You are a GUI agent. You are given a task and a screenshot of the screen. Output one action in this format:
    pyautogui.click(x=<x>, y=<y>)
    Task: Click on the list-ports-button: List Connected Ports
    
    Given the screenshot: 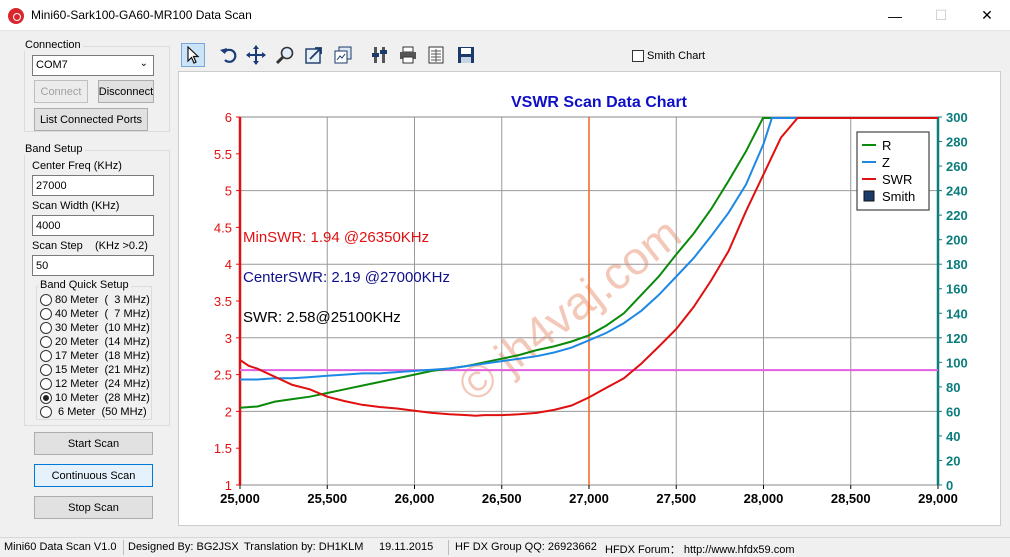 What is the action you would take?
    pyautogui.click(x=91, y=119)
    